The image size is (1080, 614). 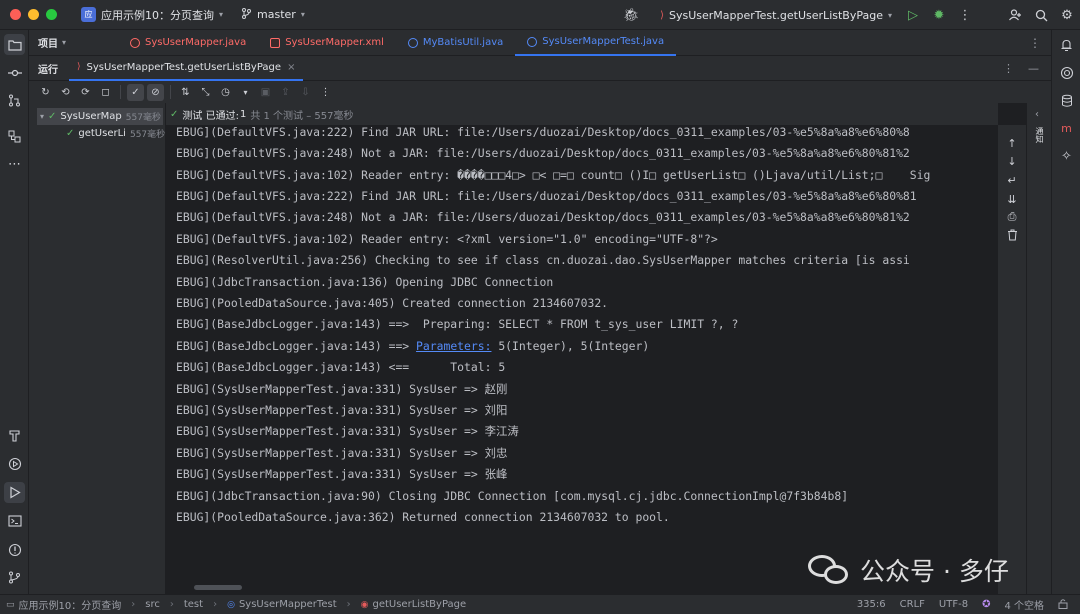 What do you see at coordinates (296, 346) in the screenshot?
I see `console-line-text: EBUG](BaseJdbcLogger.java:143) ==>` at bounding box center [296, 346].